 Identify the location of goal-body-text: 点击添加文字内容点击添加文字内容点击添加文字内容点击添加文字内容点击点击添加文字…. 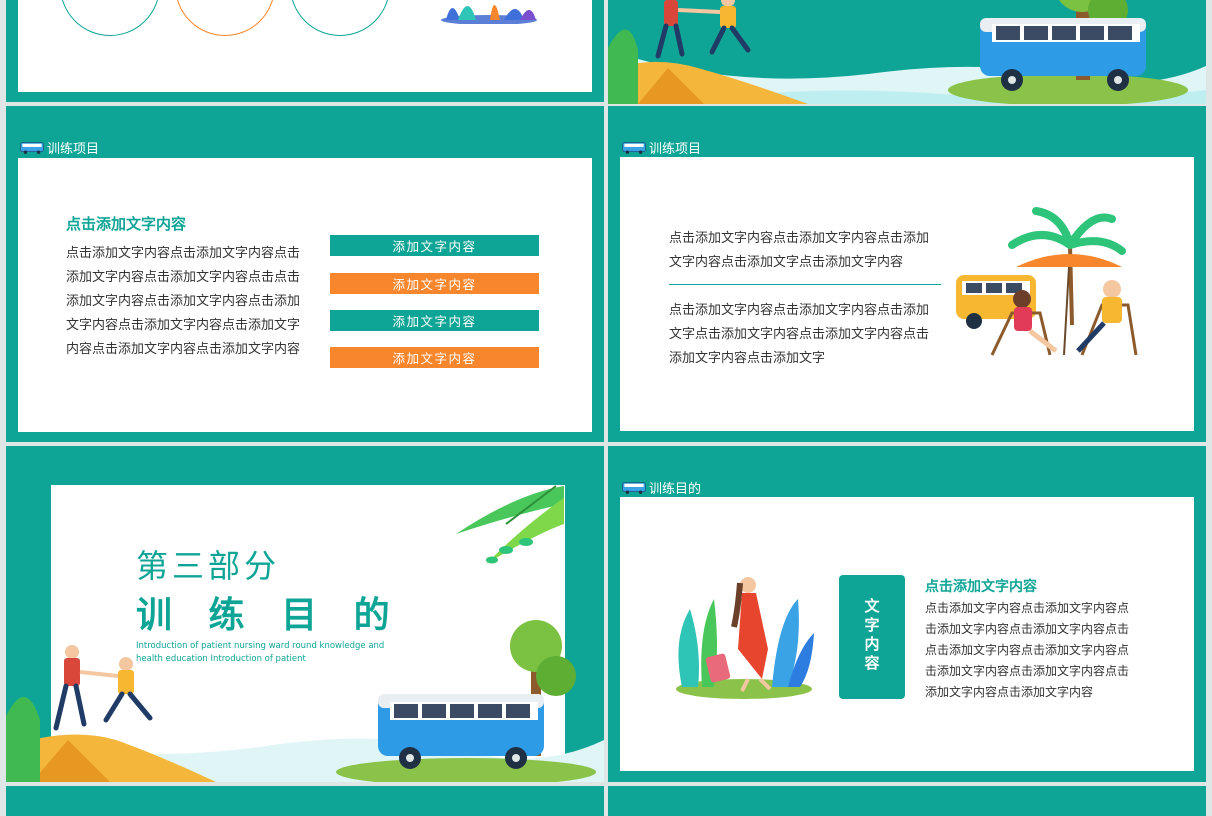
(1027, 650).